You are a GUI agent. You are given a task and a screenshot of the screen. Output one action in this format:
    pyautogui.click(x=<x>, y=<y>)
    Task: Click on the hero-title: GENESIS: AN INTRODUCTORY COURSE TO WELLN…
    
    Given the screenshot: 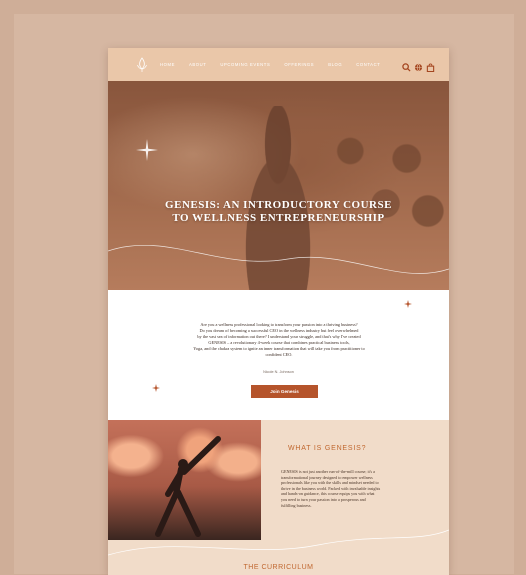 What is the action you would take?
    pyautogui.click(x=278, y=212)
    